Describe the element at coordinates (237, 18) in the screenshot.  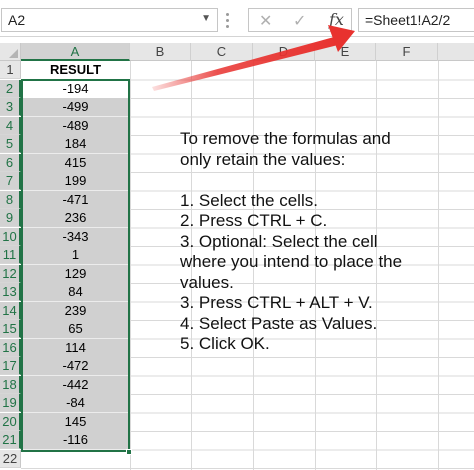
I see `formula-bar: A2 ▼ ✕ ✓ fx =Sheet1!A2/2` at that location.